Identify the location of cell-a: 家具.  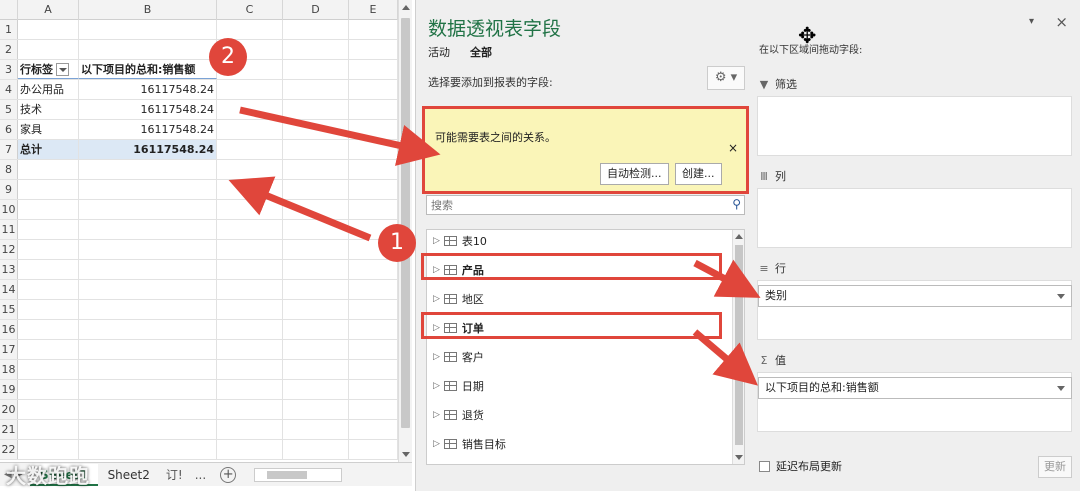
(48, 129).